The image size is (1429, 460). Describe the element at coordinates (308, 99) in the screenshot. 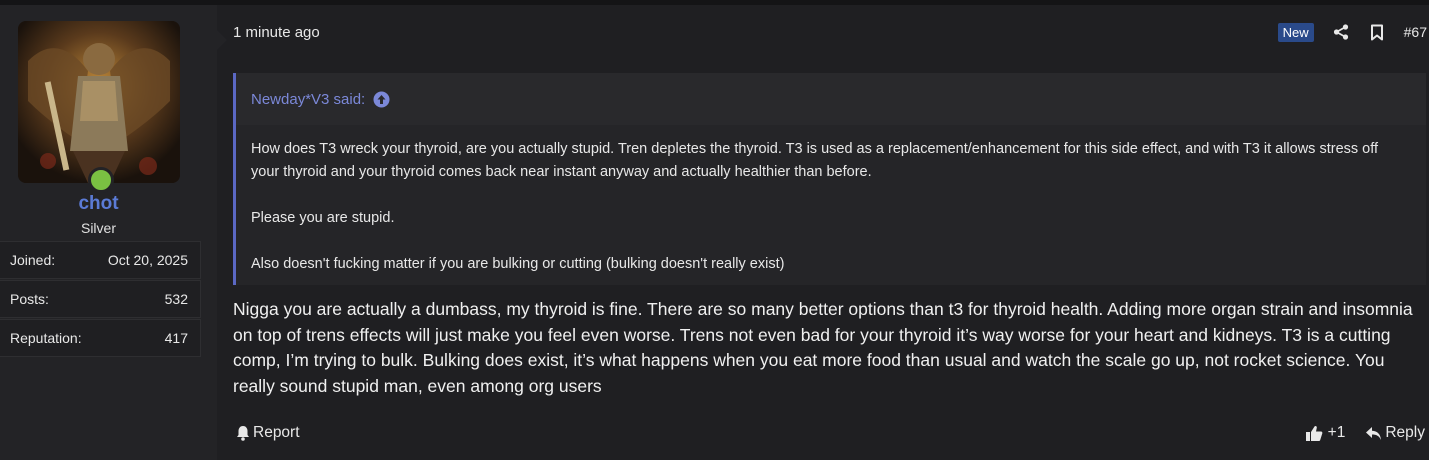

I see `quote-author: Newday*V3 said:` at that location.